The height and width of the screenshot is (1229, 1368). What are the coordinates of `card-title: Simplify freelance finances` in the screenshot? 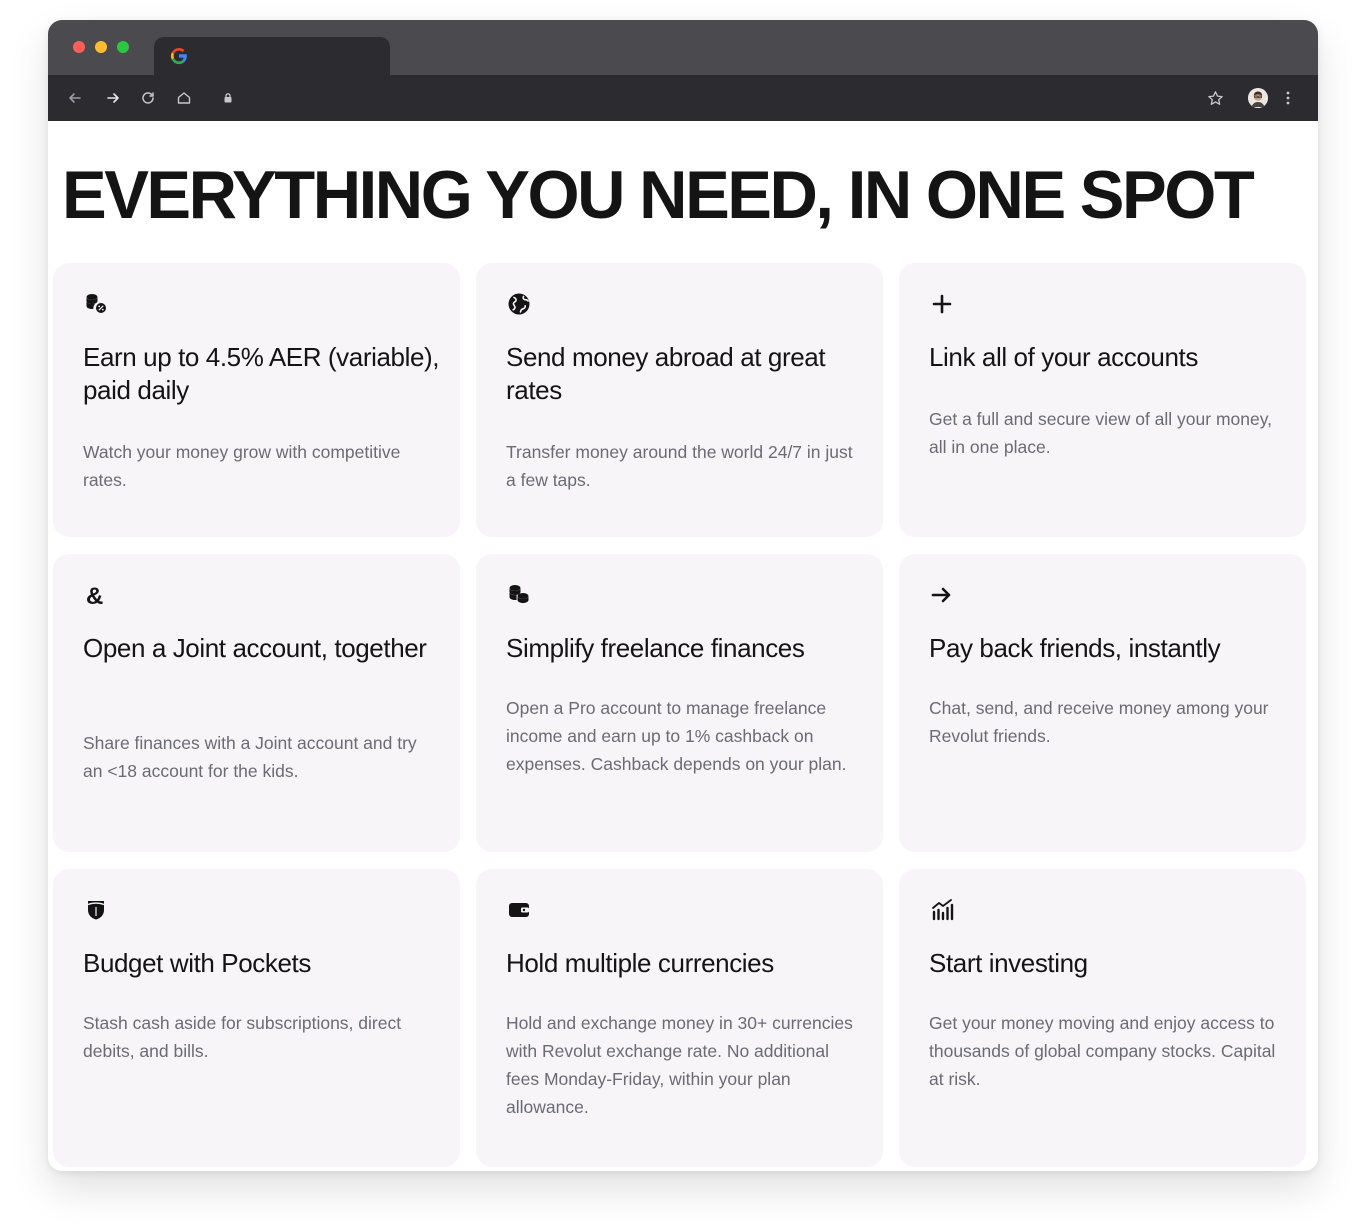 It's located at (655, 648).